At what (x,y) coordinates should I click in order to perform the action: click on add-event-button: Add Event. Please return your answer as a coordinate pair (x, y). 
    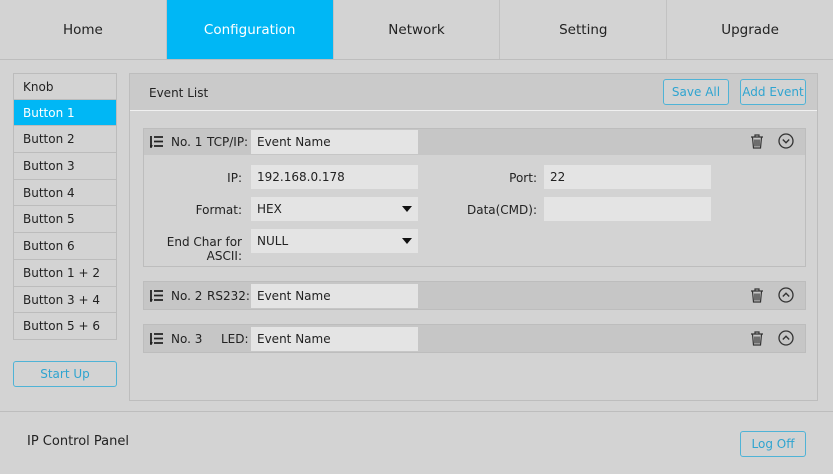
    Looking at the image, I should click on (773, 92).